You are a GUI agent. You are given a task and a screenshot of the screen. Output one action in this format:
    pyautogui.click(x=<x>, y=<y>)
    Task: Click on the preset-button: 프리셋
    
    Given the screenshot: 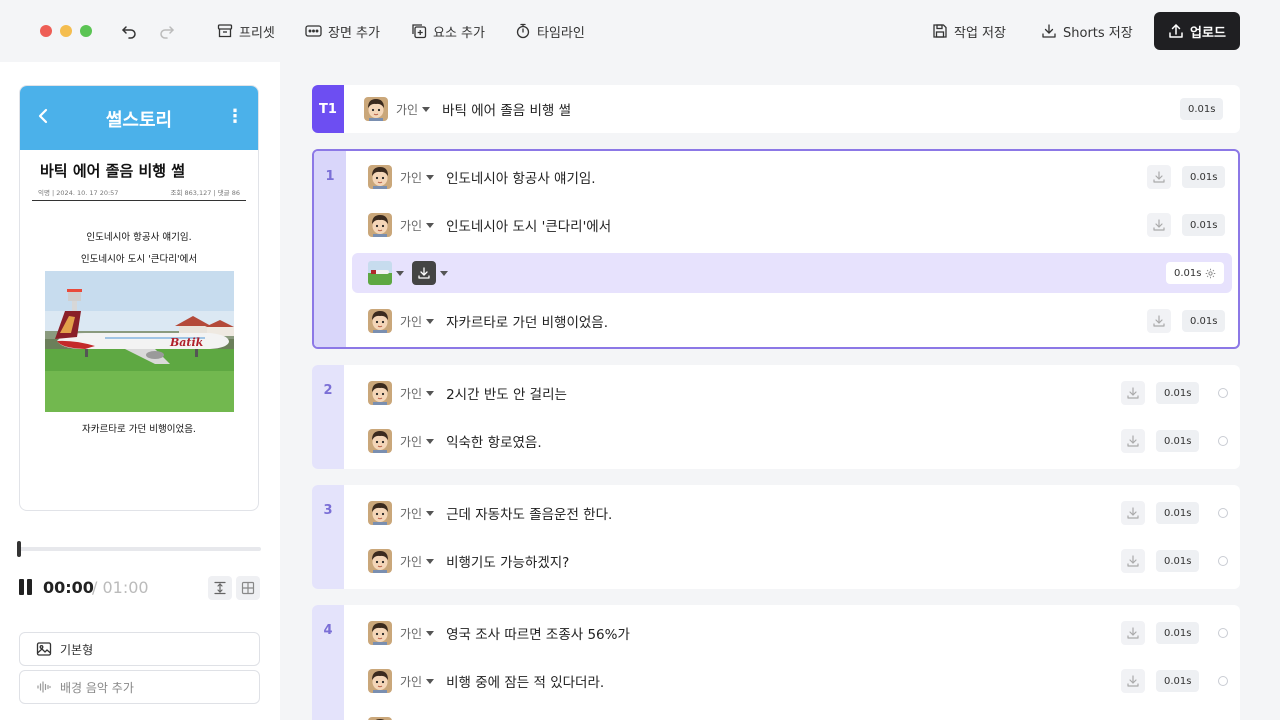 What is the action you would take?
    pyautogui.click(x=246, y=31)
    